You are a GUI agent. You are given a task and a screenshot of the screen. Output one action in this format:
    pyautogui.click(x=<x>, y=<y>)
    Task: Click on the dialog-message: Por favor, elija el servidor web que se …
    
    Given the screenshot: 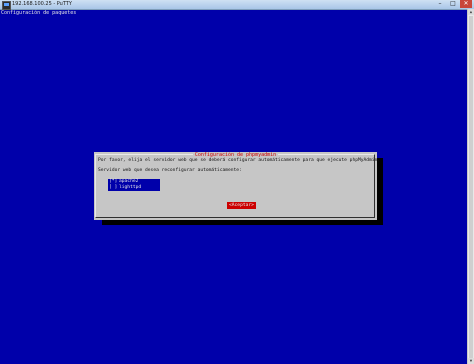 What is the action you would take?
    pyautogui.click(x=239, y=160)
    